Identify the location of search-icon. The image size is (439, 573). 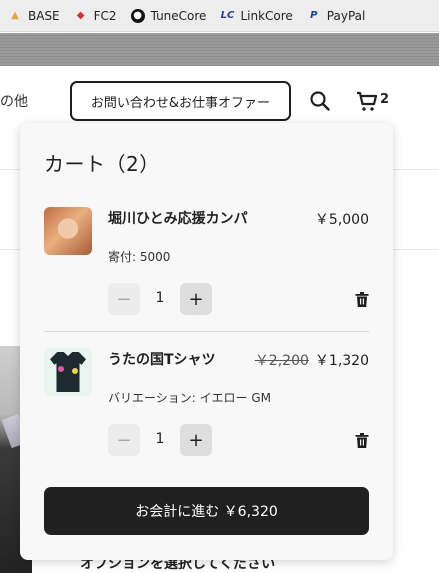
(320, 101).